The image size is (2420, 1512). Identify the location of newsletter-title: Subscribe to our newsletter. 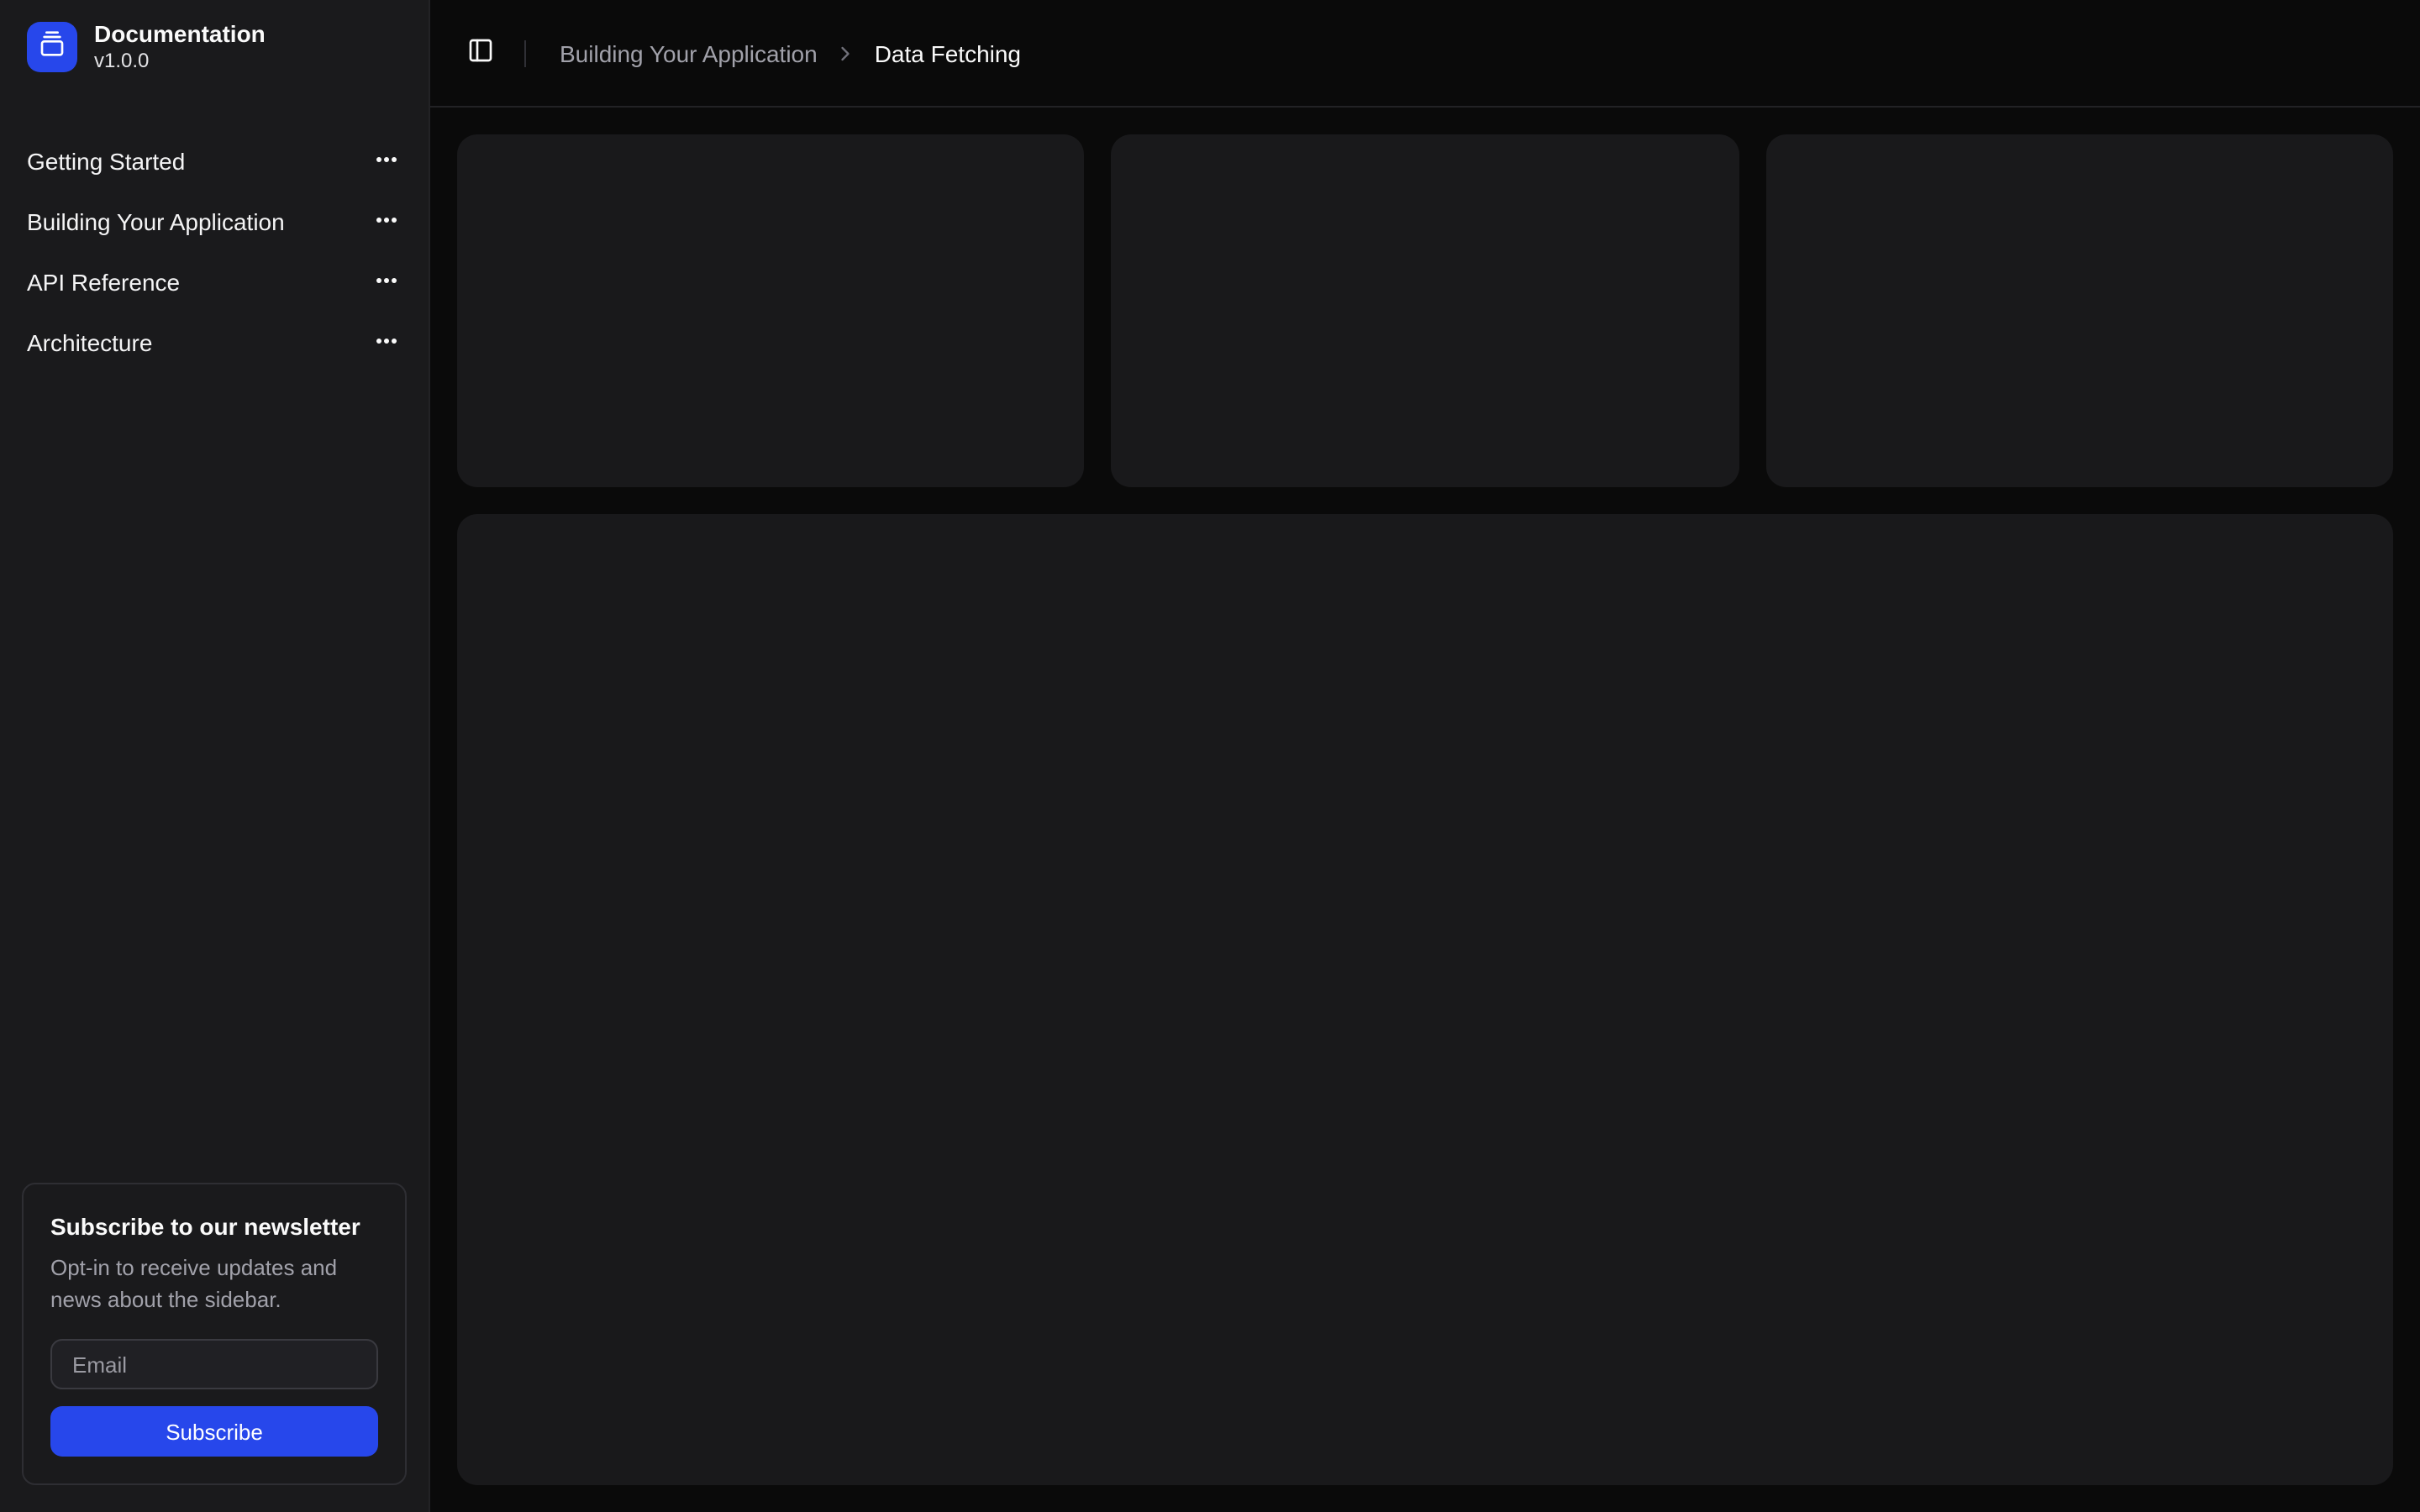
(205, 1226).